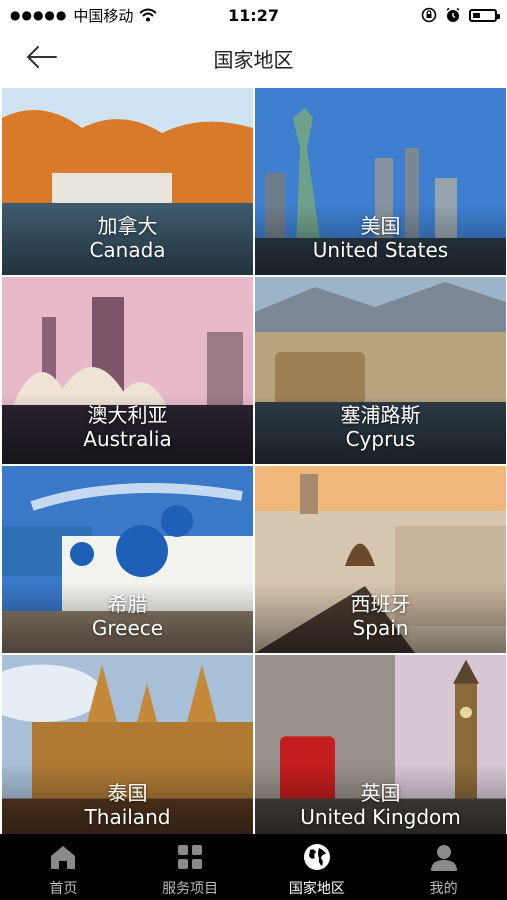  Describe the element at coordinates (429, 15) in the screenshot. I see `orientation-lock-icon` at that location.